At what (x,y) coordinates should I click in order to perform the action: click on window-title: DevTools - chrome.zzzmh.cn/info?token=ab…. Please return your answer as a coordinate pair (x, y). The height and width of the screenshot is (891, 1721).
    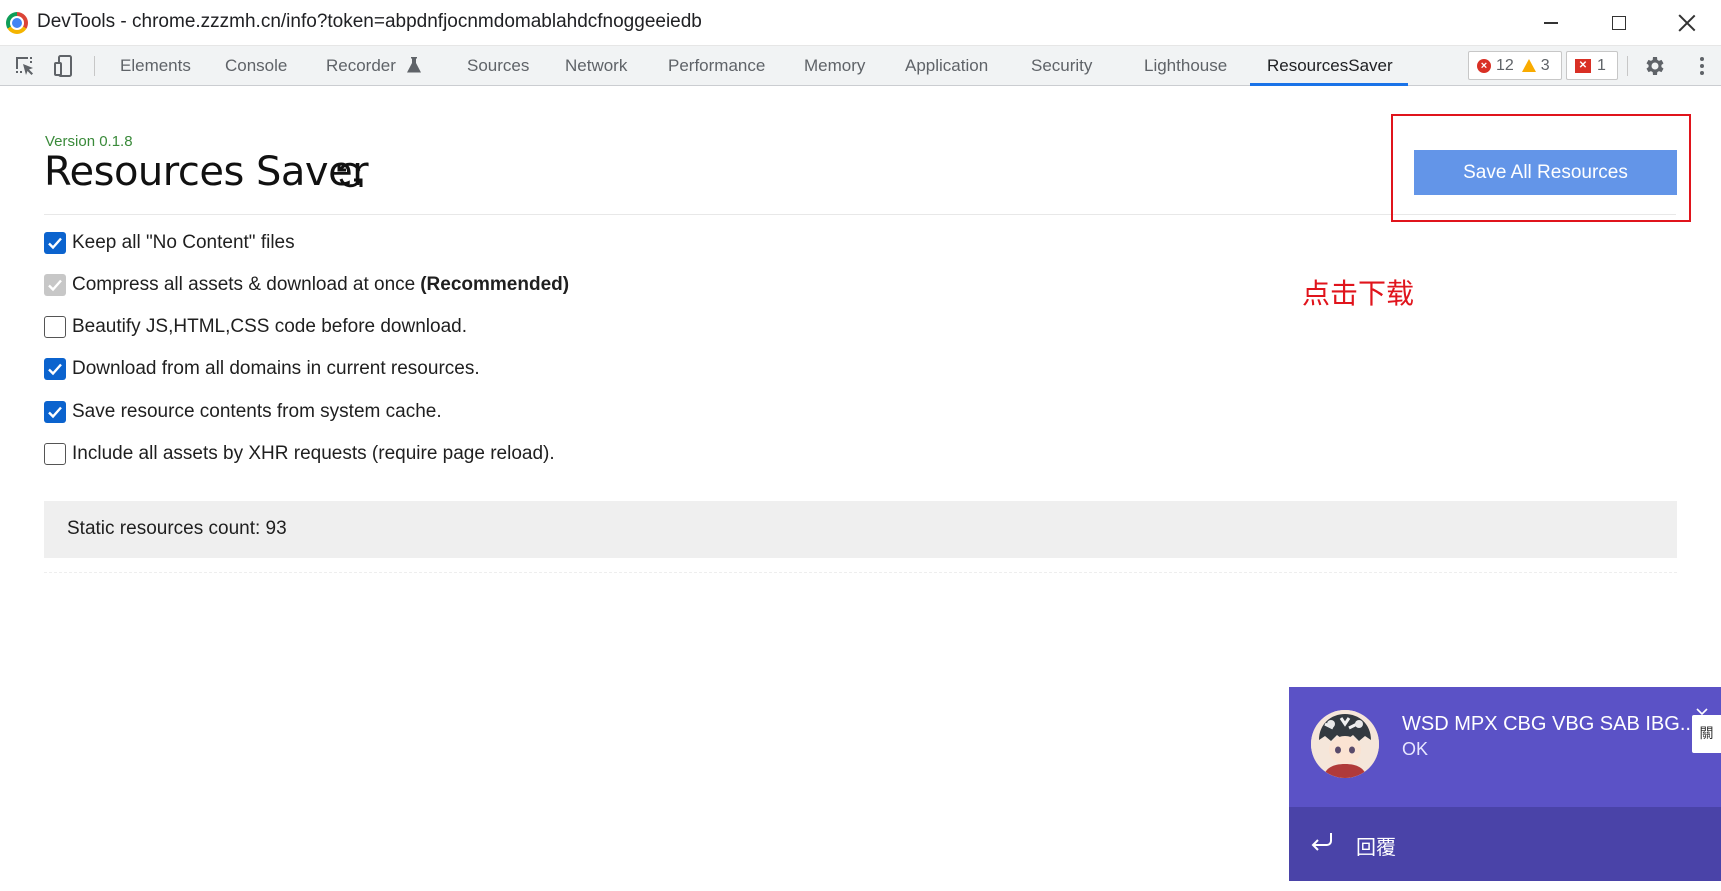
    Looking at the image, I should click on (369, 21).